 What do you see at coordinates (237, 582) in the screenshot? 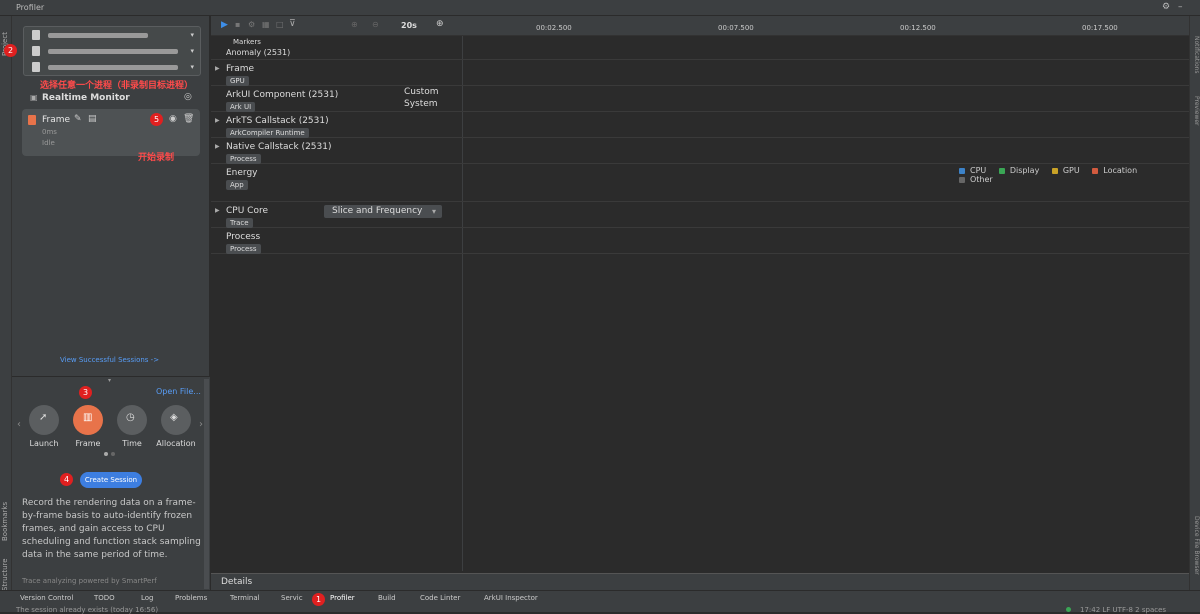
I see `details-label: Details` at bounding box center [237, 582].